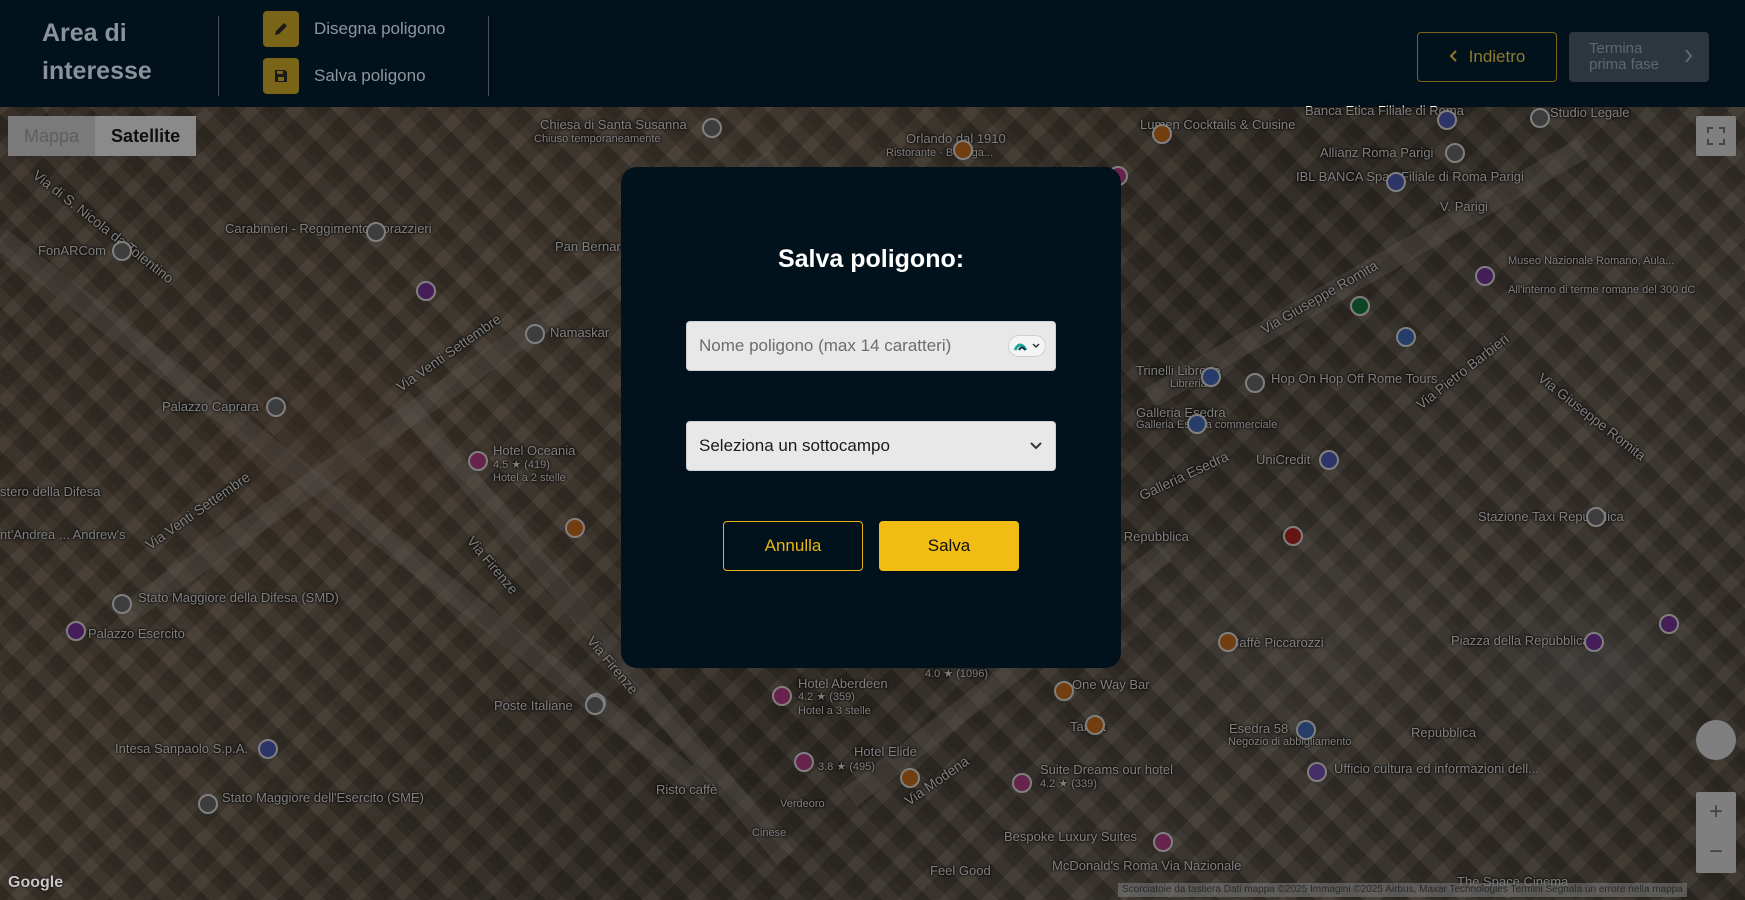 The width and height of the screenshot is (1745, 900). Describe the element at coordinates (793, 546) in the screenshot. I see `cancel-button: Annulla` at that location.